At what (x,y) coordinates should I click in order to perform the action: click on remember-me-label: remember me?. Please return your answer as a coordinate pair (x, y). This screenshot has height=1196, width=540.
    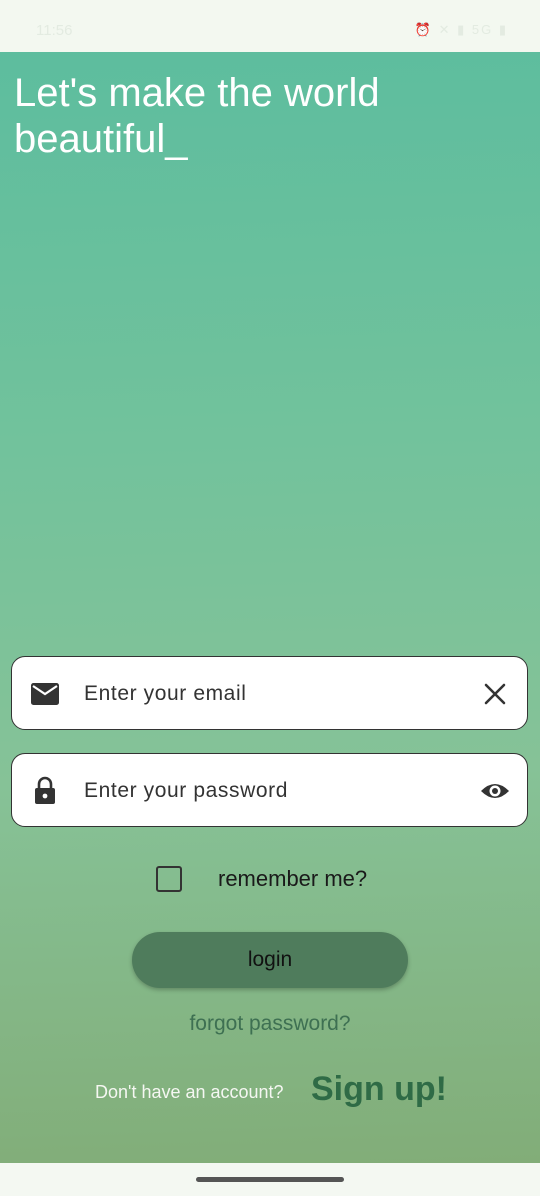
    Looking at the image, I should click on (293, 878).